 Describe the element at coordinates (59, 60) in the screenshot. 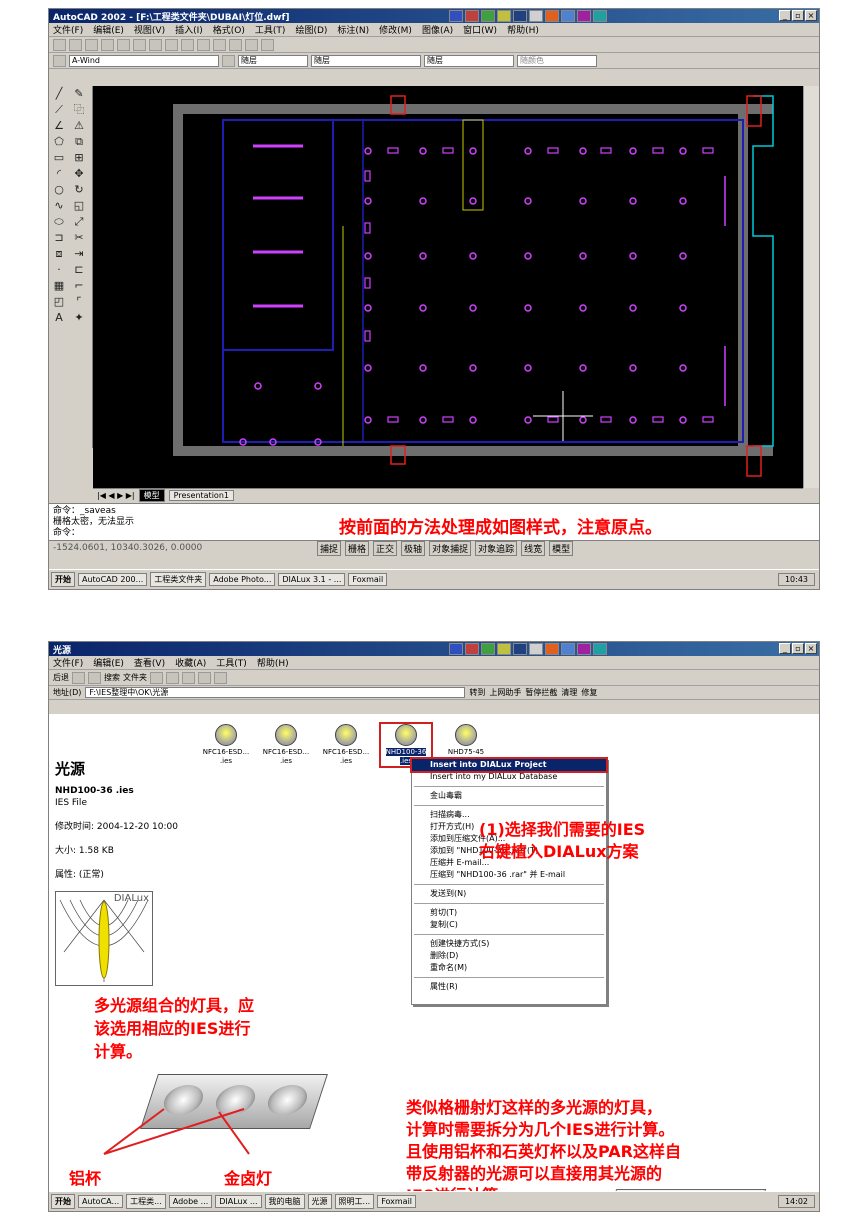

I see `layer-manager-icon` at that location.